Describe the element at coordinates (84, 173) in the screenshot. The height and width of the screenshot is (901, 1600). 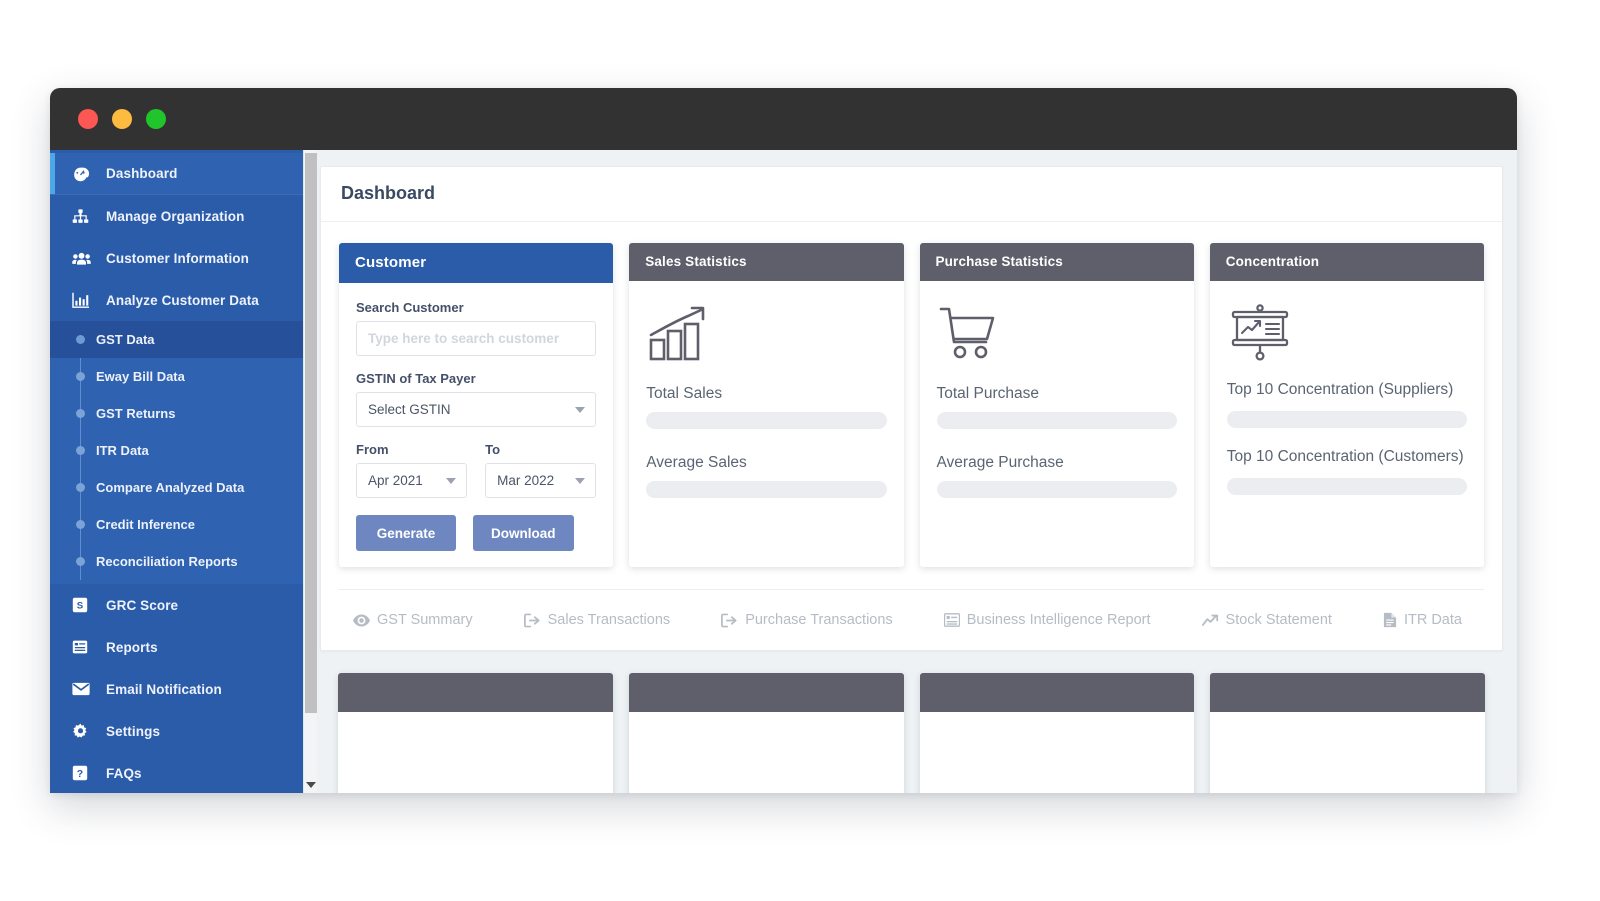
I see `gauge-icon` at that location.